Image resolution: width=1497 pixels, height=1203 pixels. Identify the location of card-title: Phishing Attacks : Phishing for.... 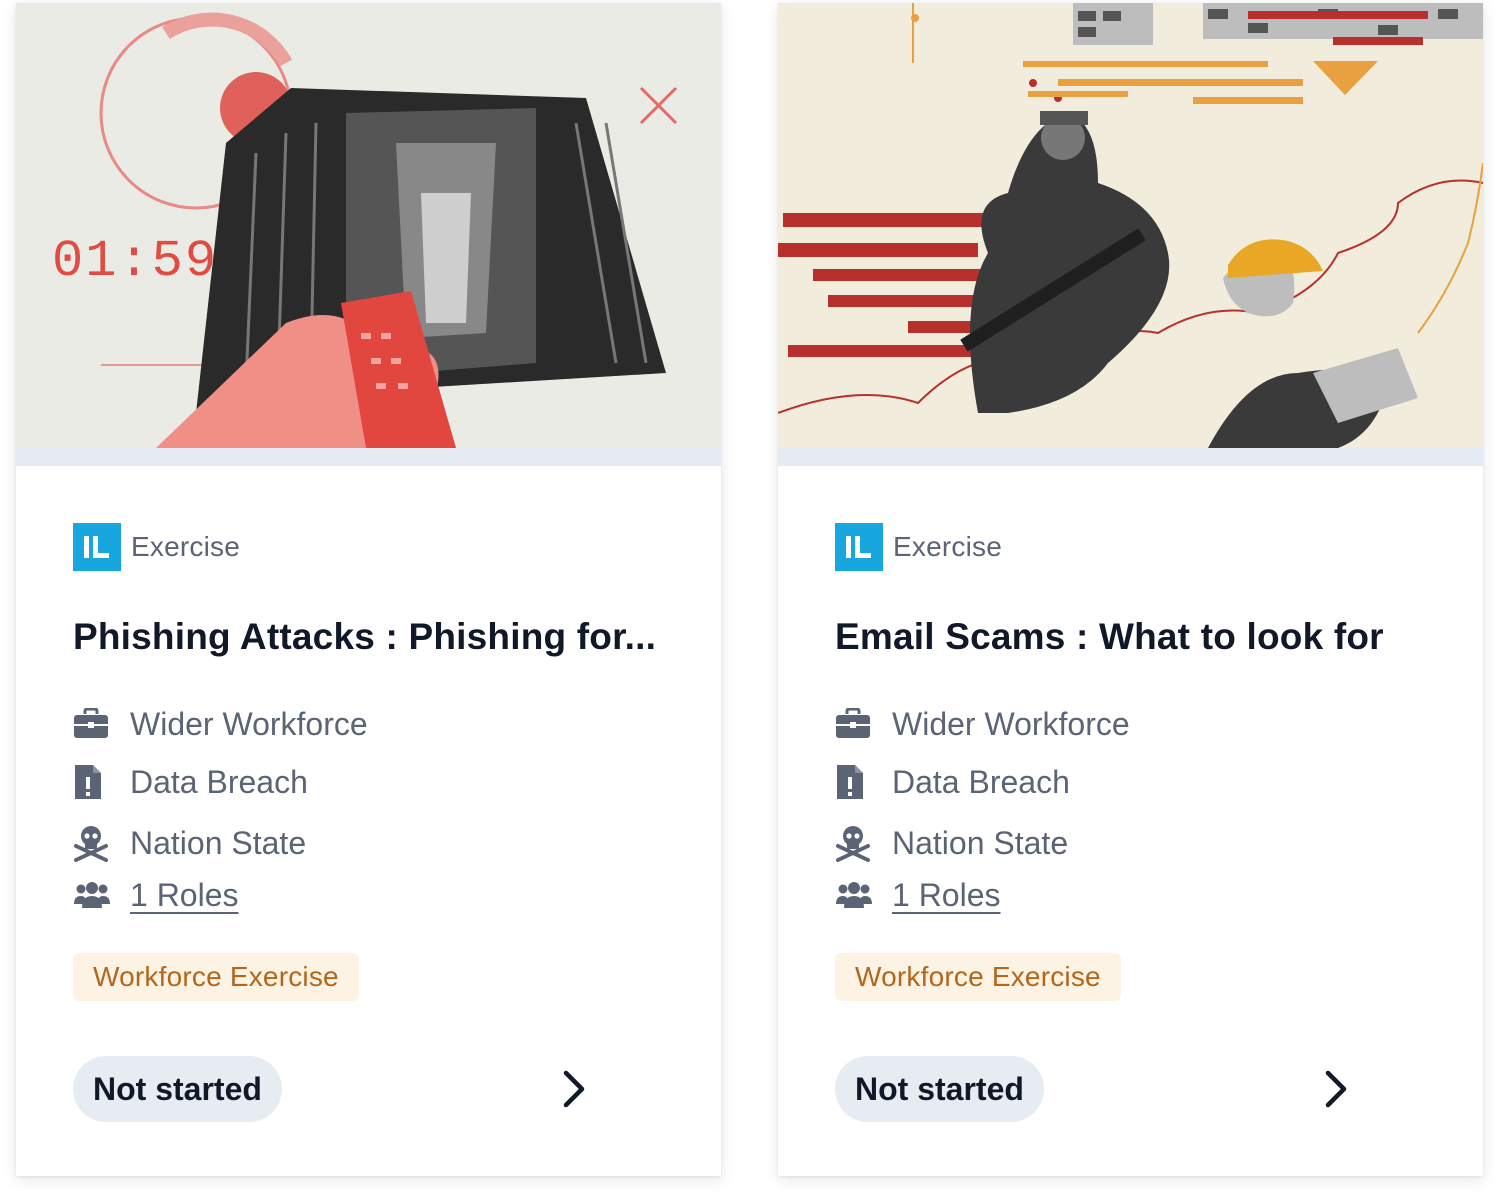
(373, 637).